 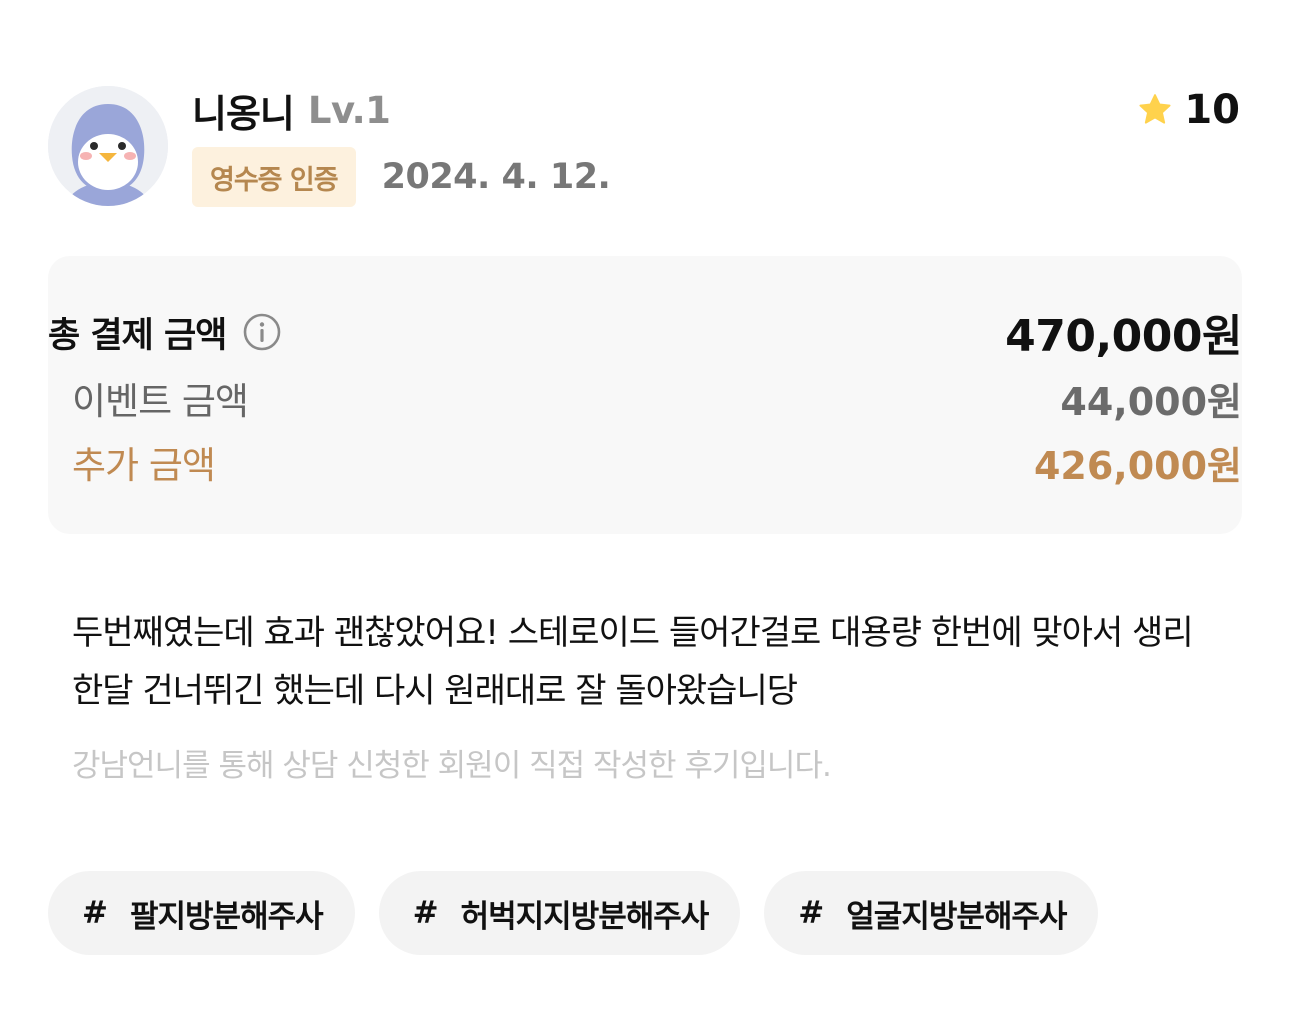 What do you see at coordinates (137, 335) in the screenshot?
I see `total-price-label: 총 결제 금액` at bounding box center [137, 335].